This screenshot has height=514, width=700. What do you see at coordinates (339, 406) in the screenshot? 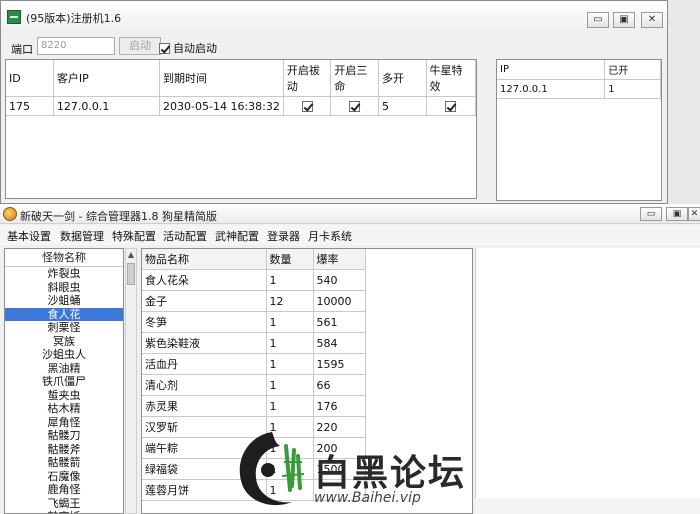
I see `cell-drop-rate: 176` at bounding box center [339, 406].